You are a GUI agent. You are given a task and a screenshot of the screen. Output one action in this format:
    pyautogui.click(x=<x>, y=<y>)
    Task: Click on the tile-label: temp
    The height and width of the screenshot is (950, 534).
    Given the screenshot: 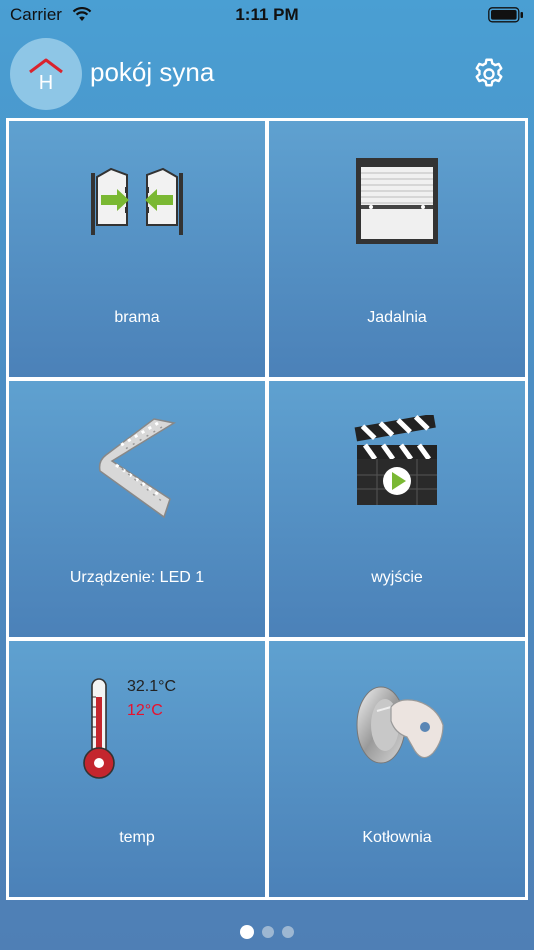 What is the action you would take?
    pyautogui.click(x=137, y=837)
    